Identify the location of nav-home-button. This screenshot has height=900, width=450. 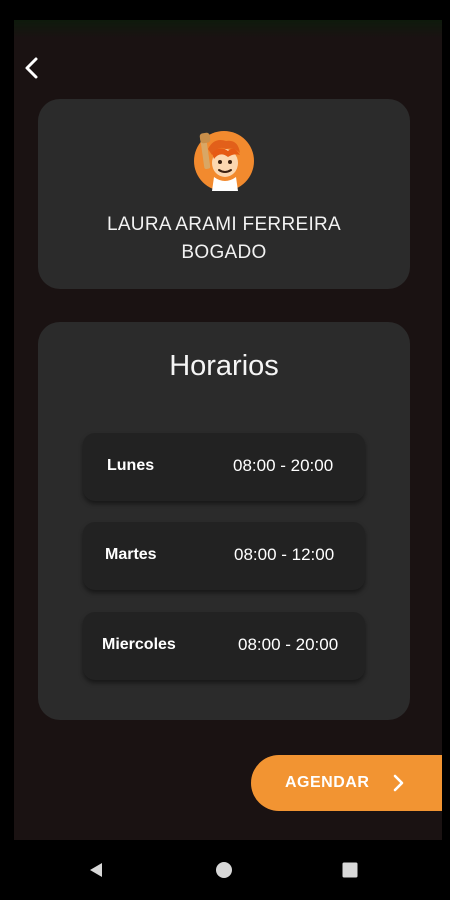
(224, 870).